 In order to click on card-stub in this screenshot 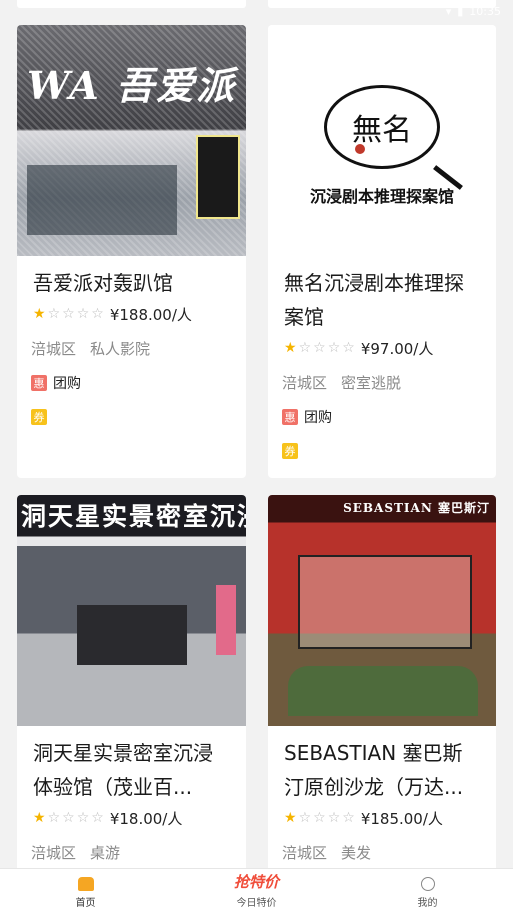, I will do `click(131, 4)`.